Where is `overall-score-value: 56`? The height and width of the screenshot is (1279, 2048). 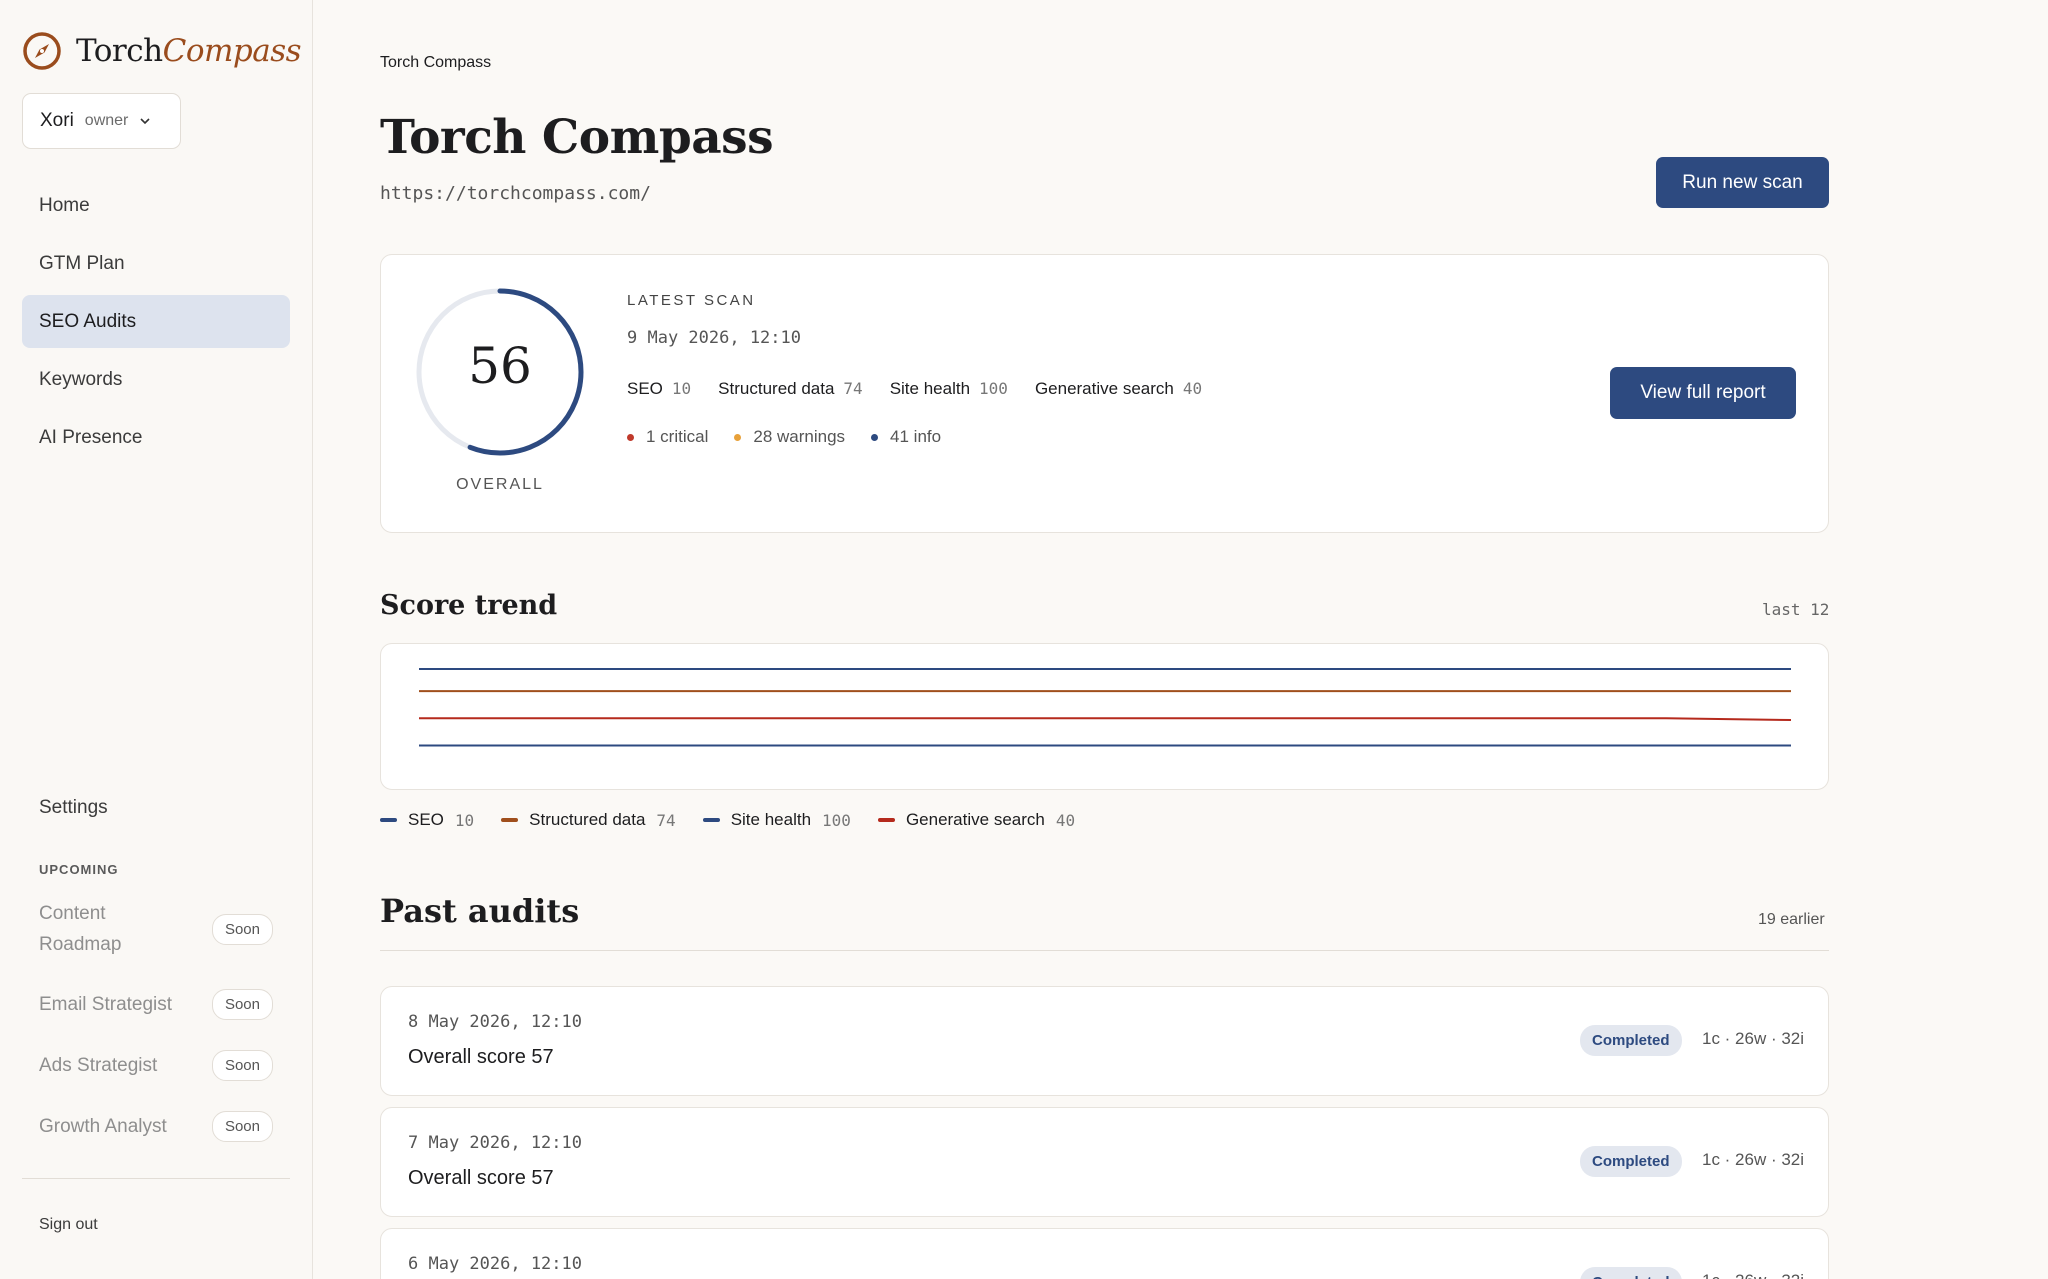
overall-score-value: 56 is located at coordinates (500, 366).